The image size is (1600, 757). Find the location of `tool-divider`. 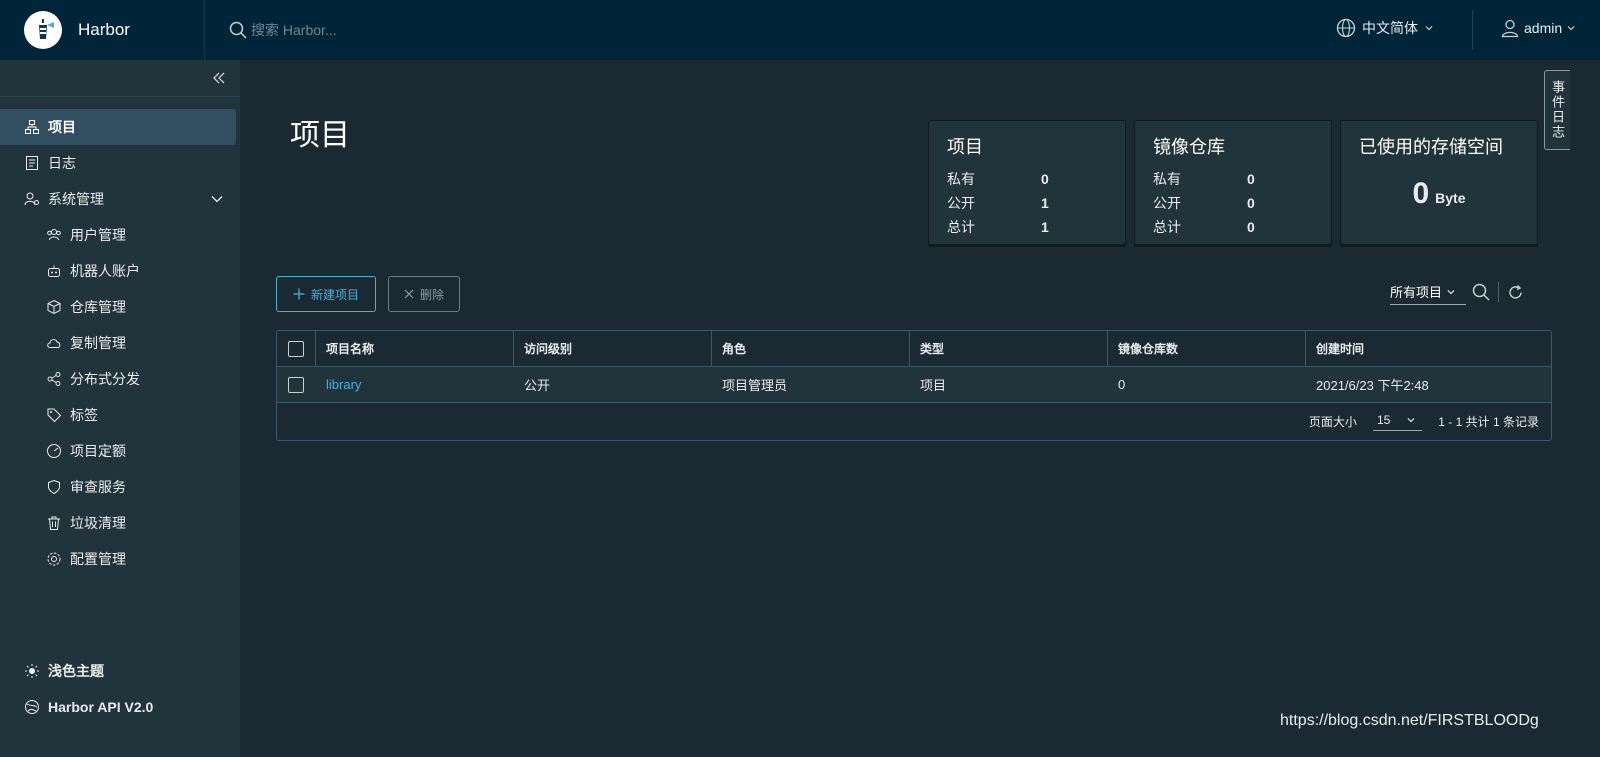

tool-divider is located at coordinates (1498, 292).